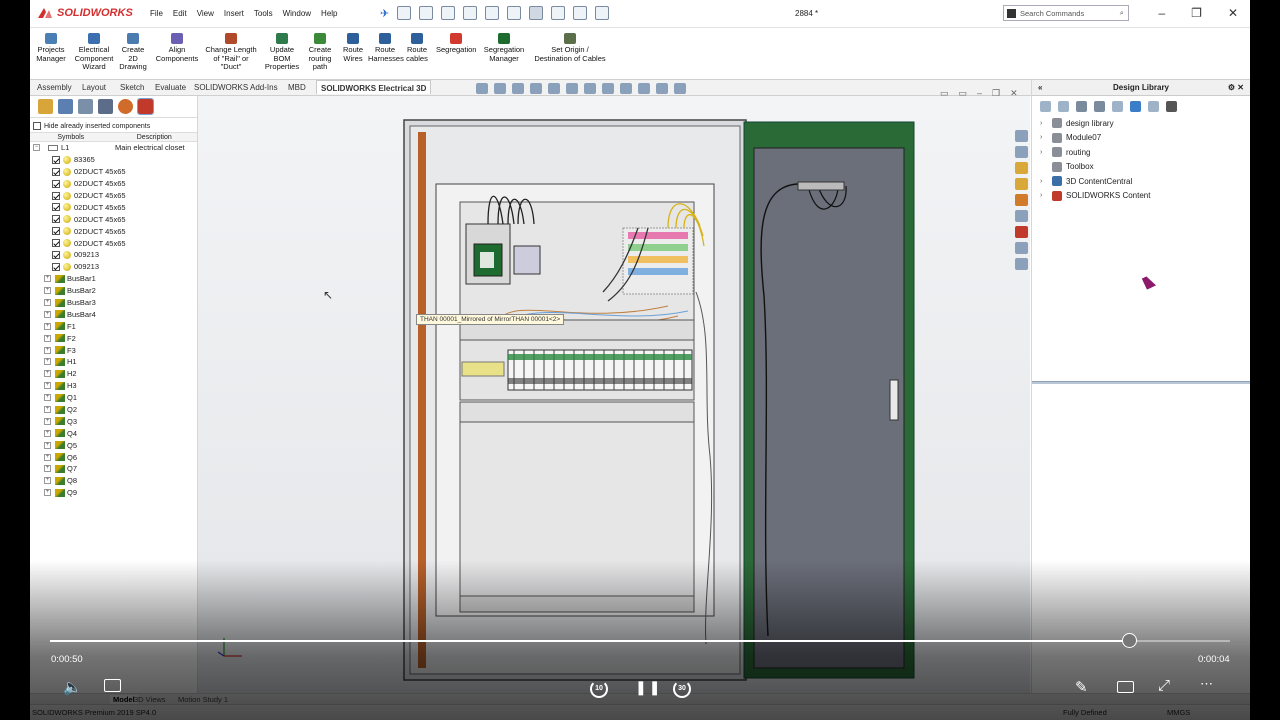 This screenshot has width=1280, height=720. I want to click on file-properties-icon, so click(580, 13).